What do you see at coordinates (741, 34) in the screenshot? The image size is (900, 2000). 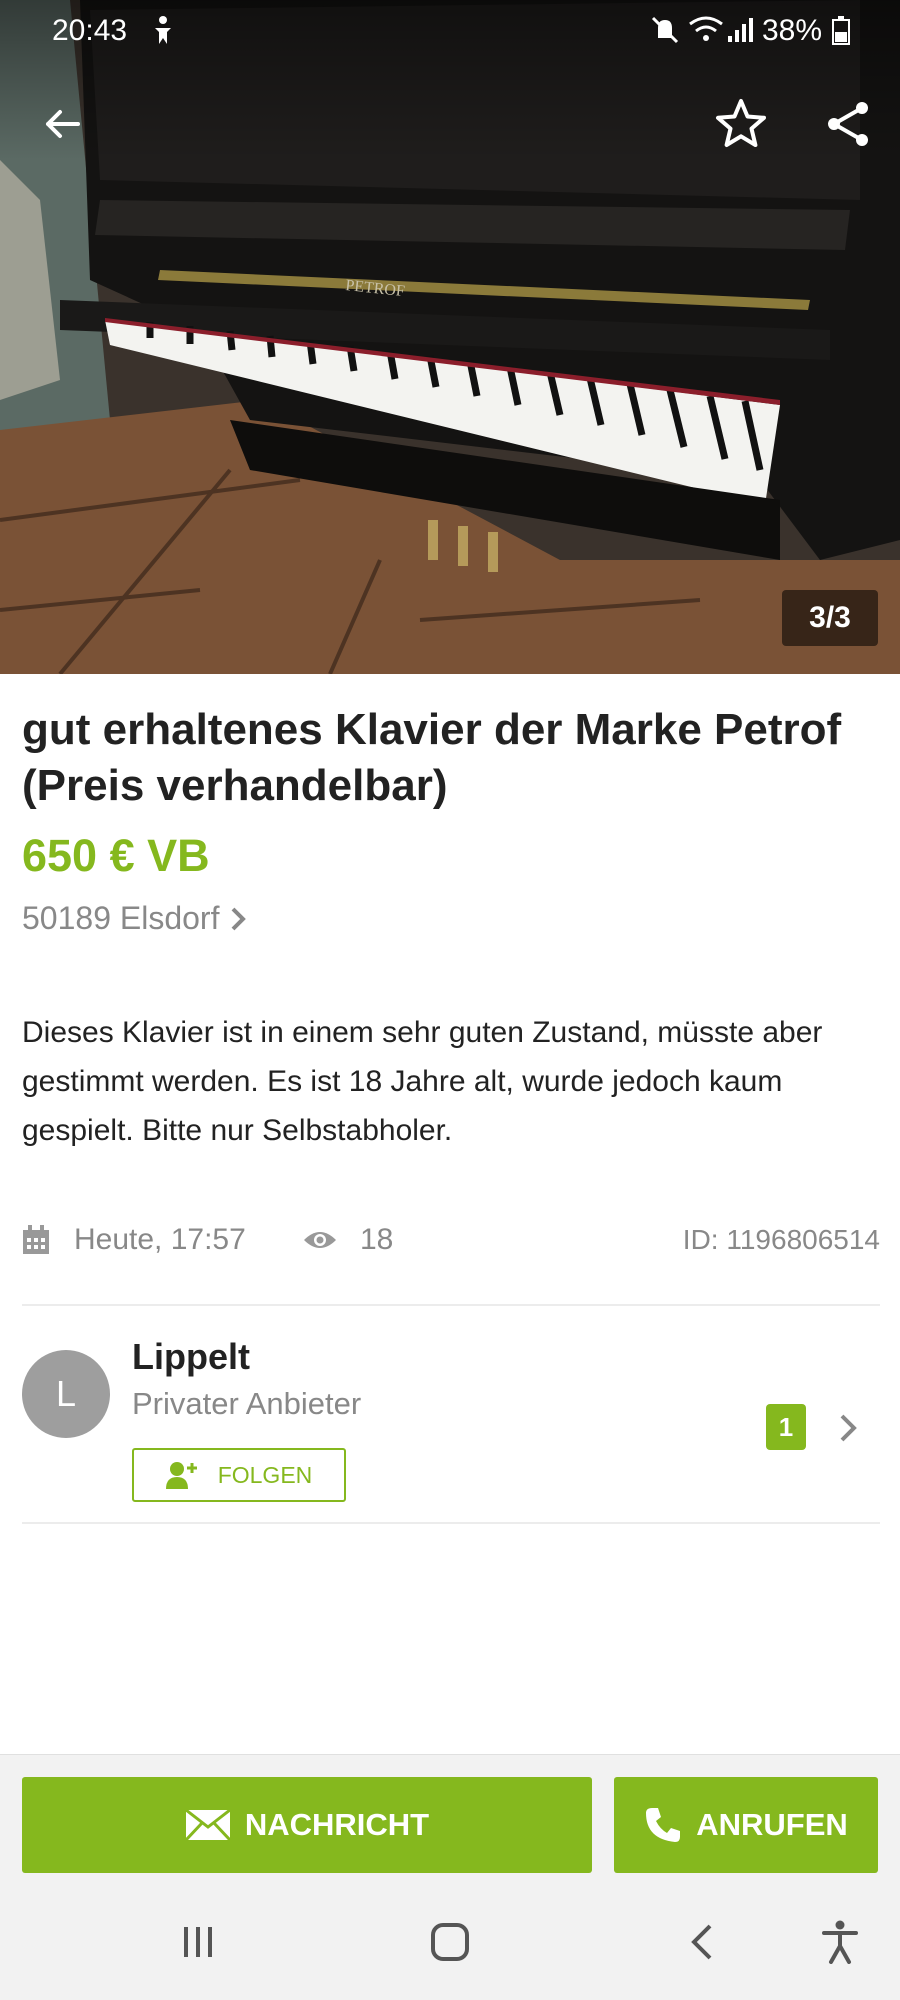 I see `signal-icon` at bounding box center [741, 34].